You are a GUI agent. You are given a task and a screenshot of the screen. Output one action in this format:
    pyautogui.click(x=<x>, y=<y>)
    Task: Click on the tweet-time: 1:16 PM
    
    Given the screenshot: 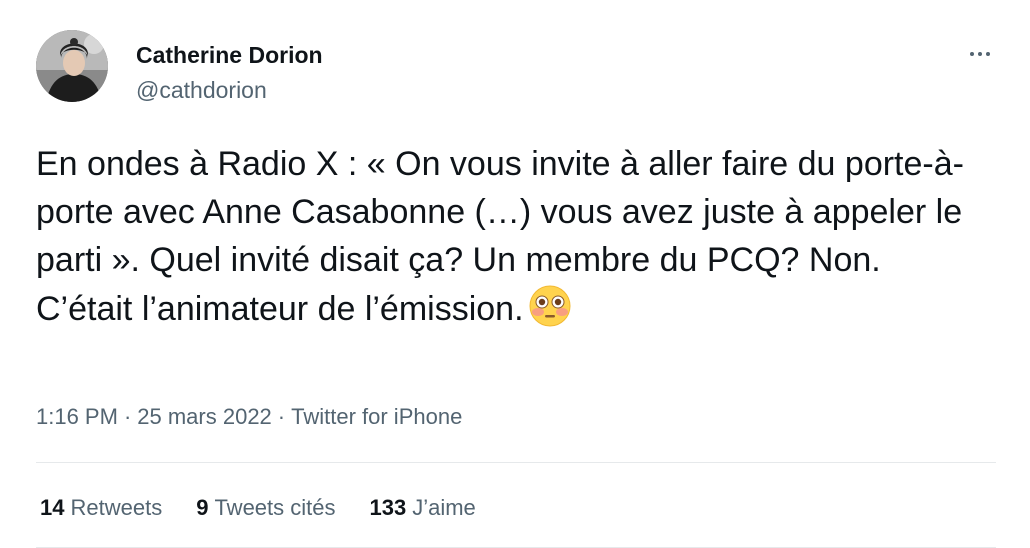 What is the action you would take?
    pyautogui.click(x=77, y=416)
    